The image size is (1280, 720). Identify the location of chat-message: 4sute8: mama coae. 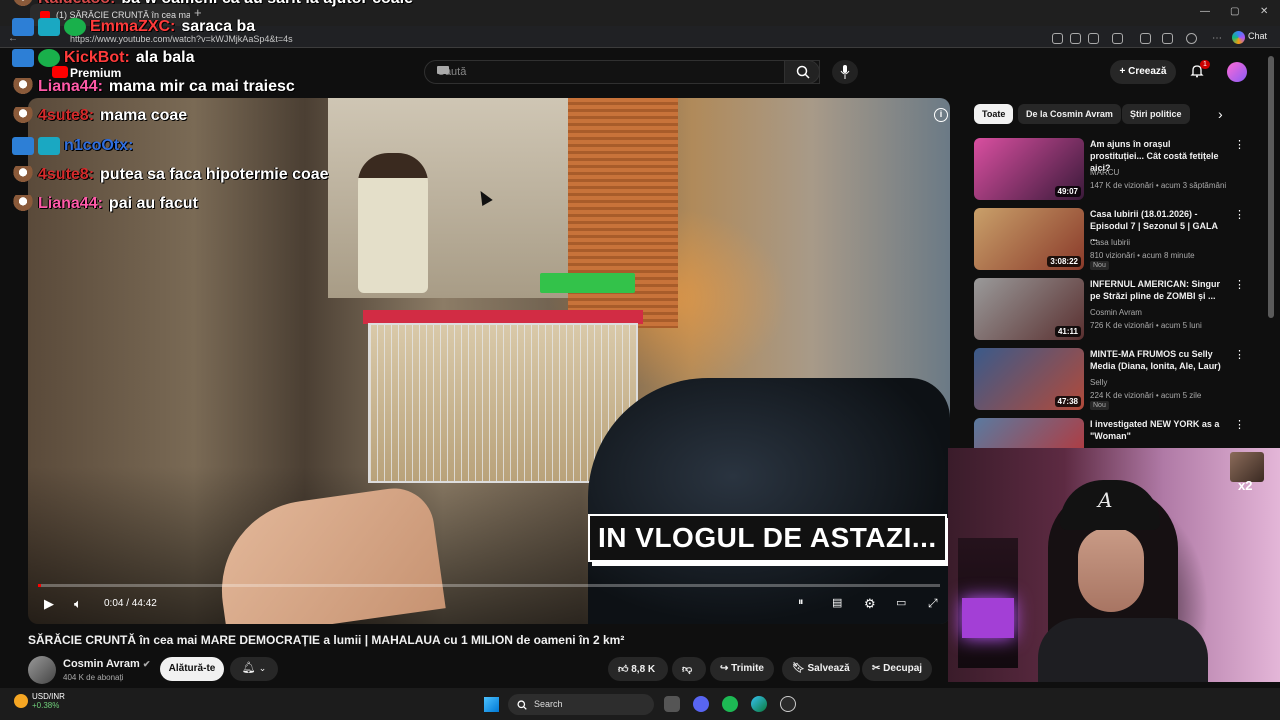
(99, 118).